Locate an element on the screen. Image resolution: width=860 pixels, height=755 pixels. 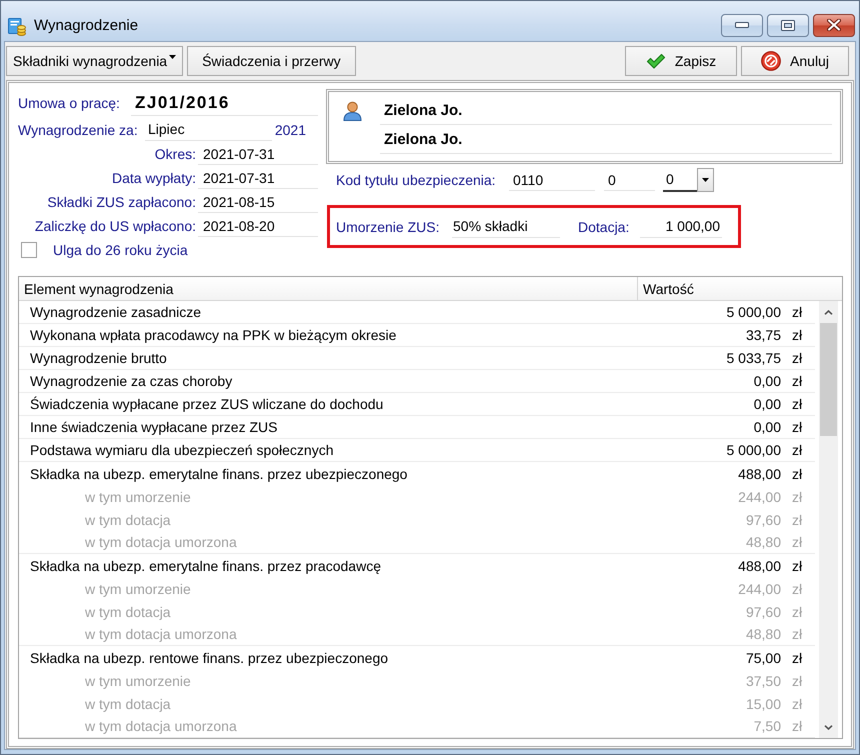
chevron-up-icon is located at coordinates (828, 312).